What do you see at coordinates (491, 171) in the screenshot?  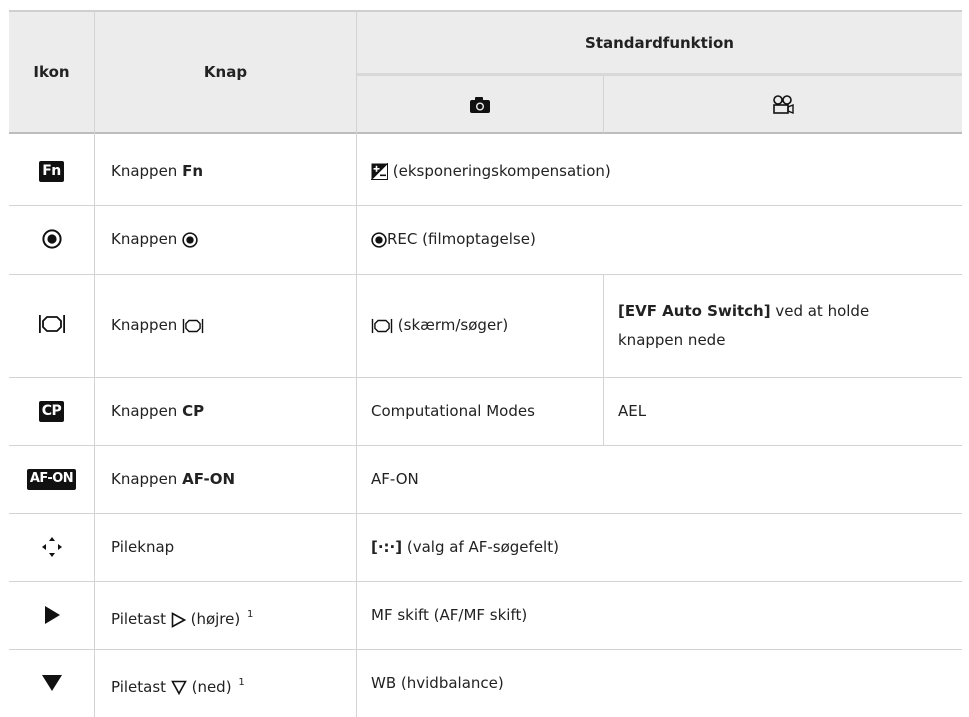 I see `function-fn: (eksponeringskompensation)` at bounding box center [491, 171].